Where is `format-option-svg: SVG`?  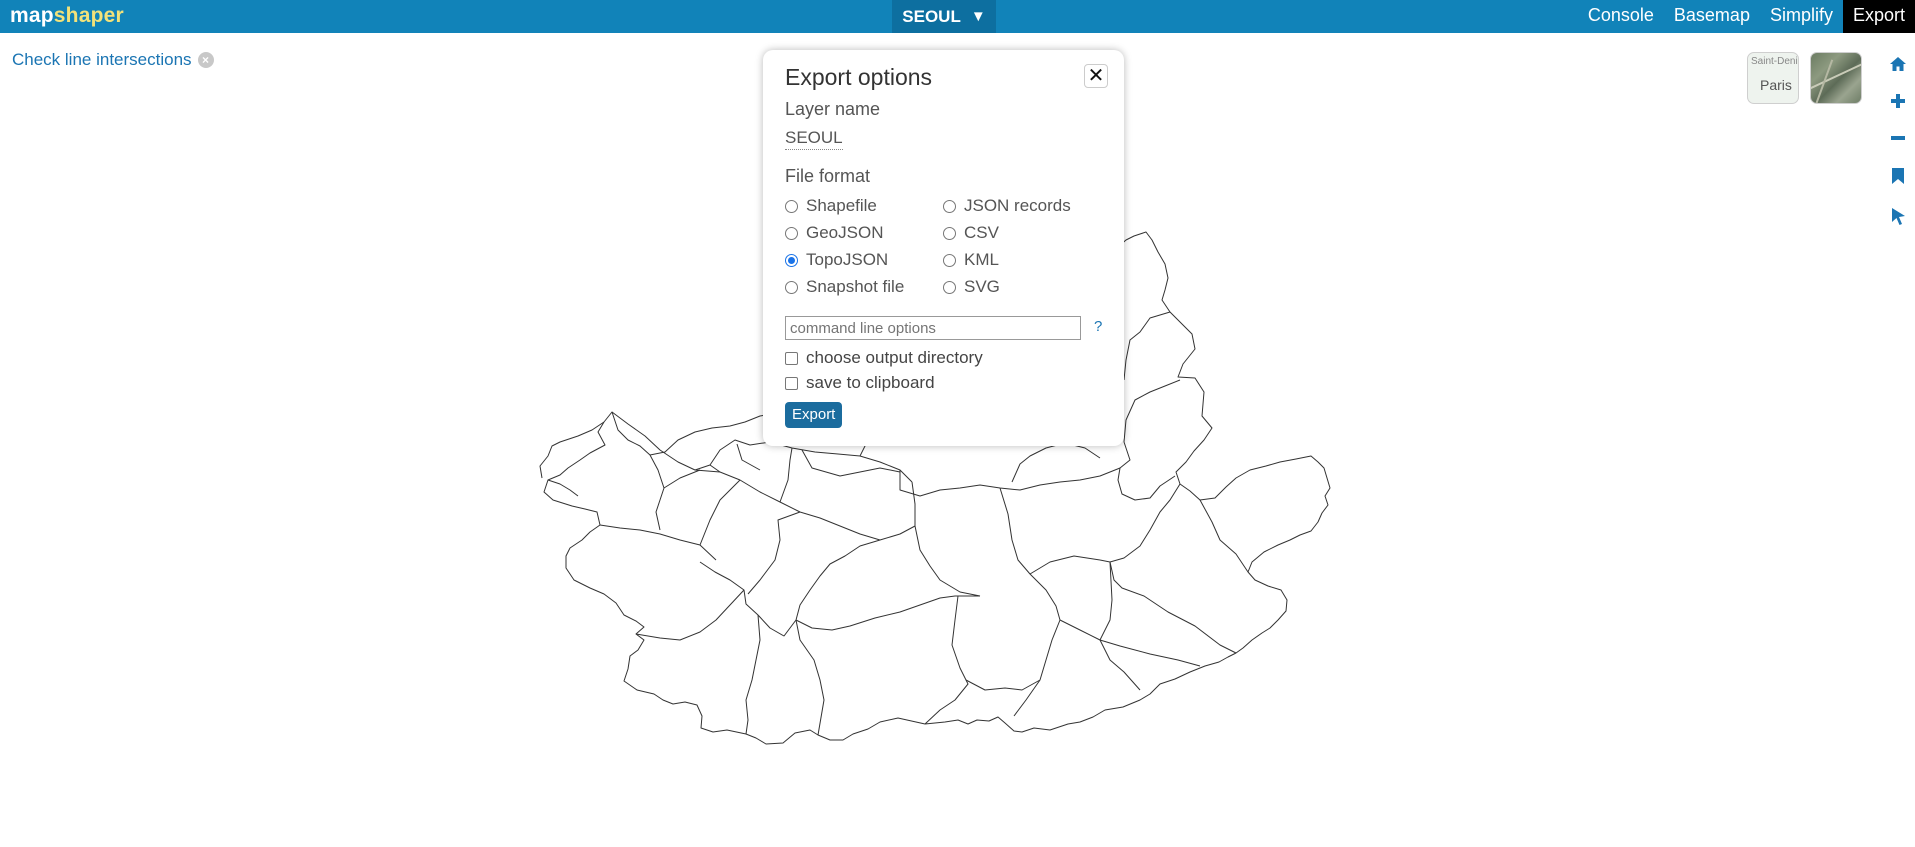 format-option-svg: SVG is located at coordinates (971, 287).